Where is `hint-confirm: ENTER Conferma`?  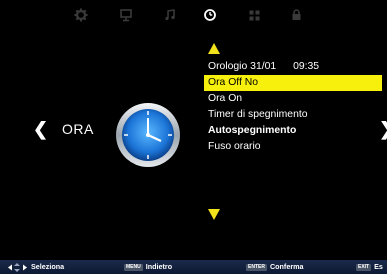 hint-confirm: ENTER Conferma is located at coordinates (275, 267).